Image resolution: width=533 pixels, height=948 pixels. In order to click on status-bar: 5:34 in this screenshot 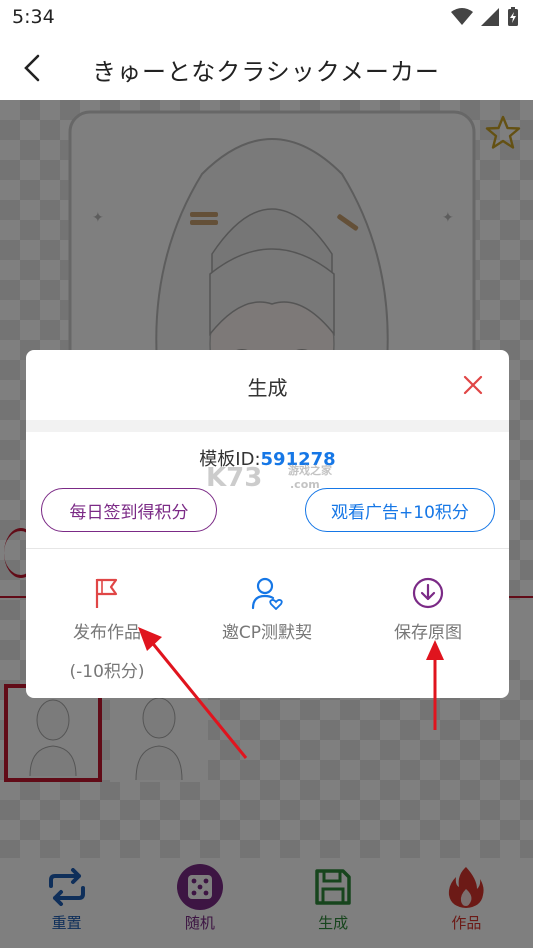, I will do `click(266, 18)`.